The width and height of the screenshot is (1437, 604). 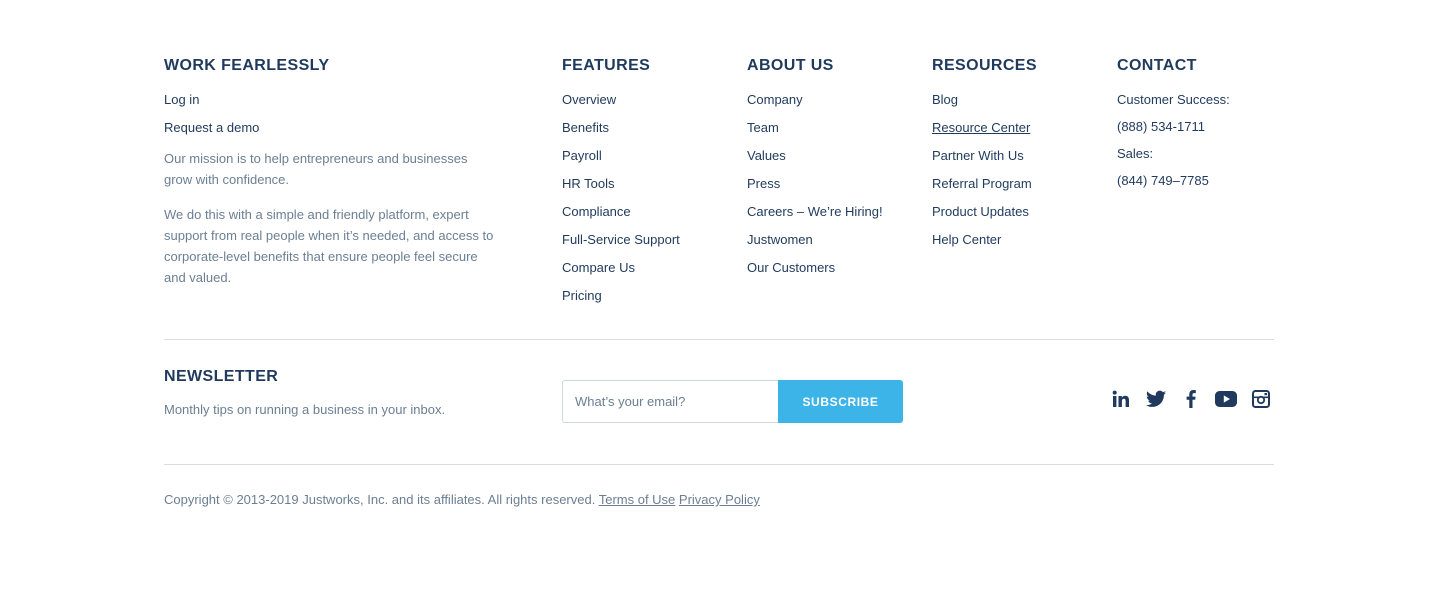 I want to click on features-link-benefits: Benefits, so click(x=621, y=128).